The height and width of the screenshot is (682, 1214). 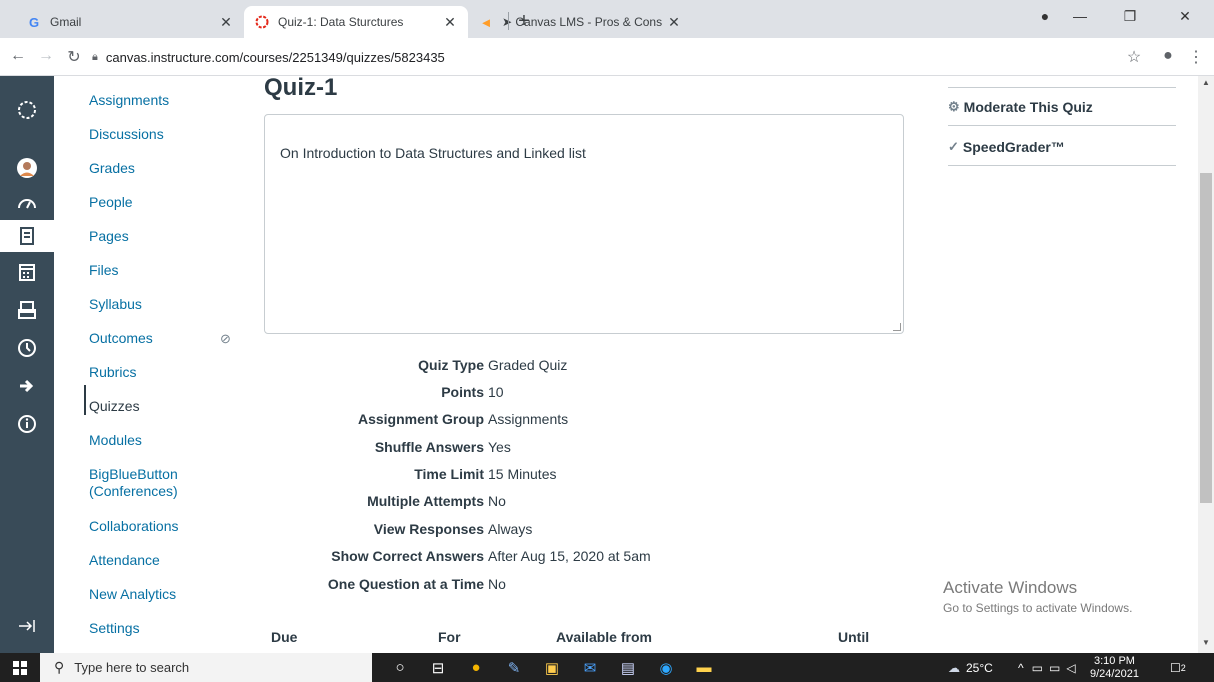 What do you see at coordinates (27, 204) in the screenshot?
I see `dashboard-icon` at bounding box center [27, 204].